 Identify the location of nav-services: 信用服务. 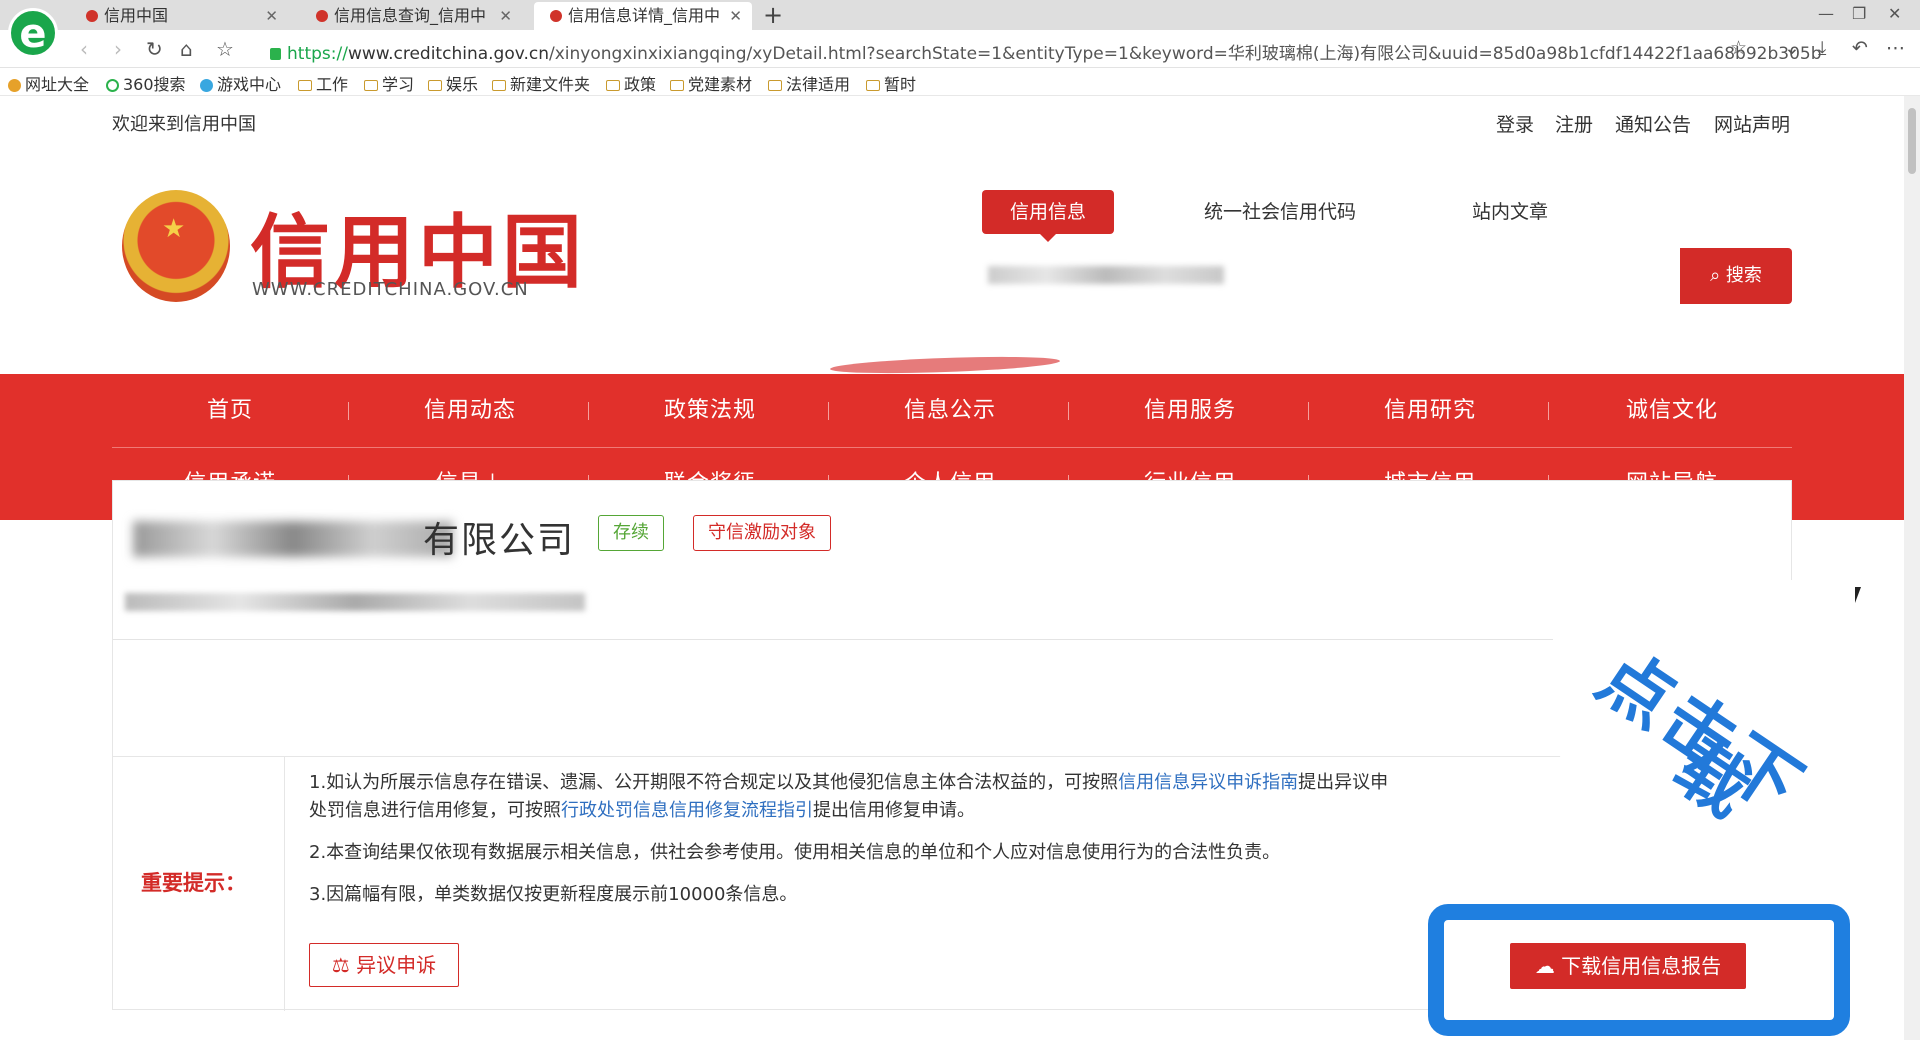
(1190, 410).